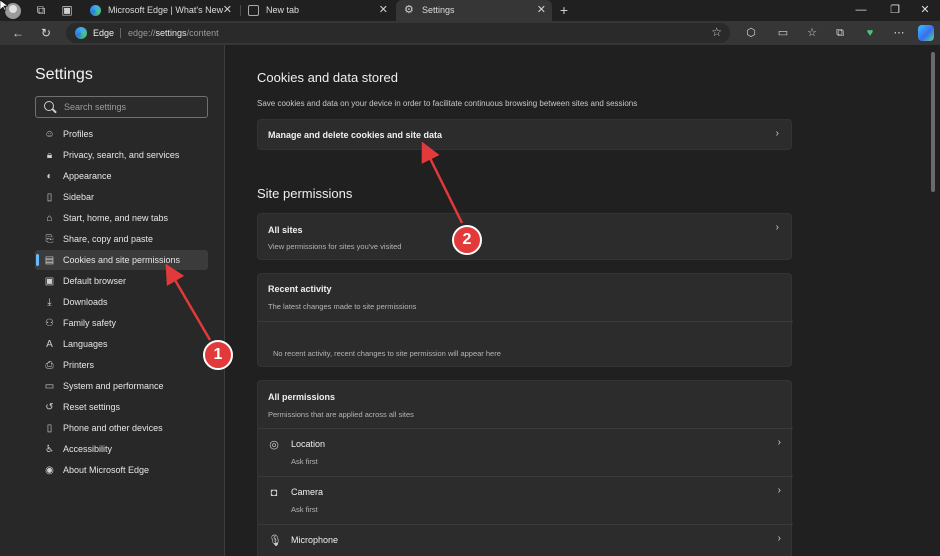 This screenshot has height=556, width=940. What do you see at coordinates (41, 10) in the screenshot?
I see `workspaces-icon: ⧉` at bounding box center [41, 10].